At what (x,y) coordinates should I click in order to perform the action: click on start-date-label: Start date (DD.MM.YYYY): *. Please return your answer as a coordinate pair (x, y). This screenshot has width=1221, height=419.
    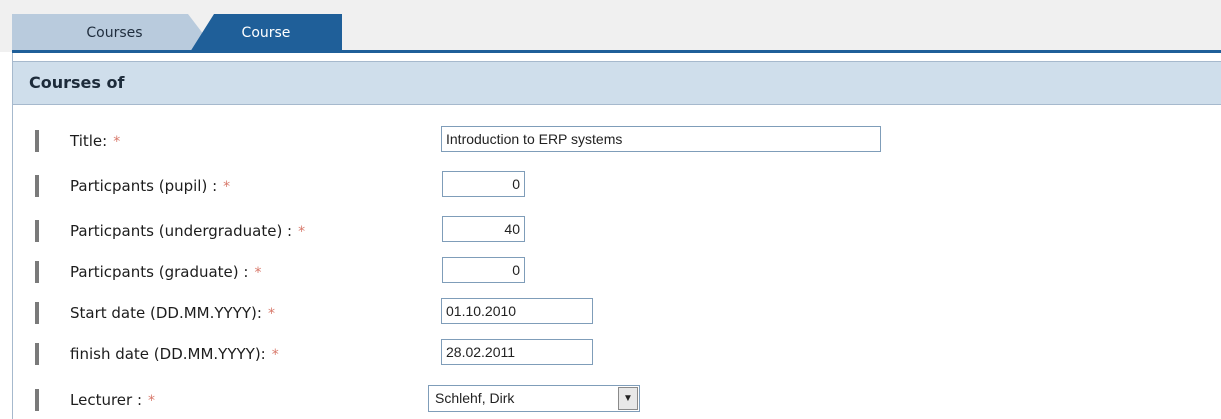
    Looking at the image, I should click on (172, 313).